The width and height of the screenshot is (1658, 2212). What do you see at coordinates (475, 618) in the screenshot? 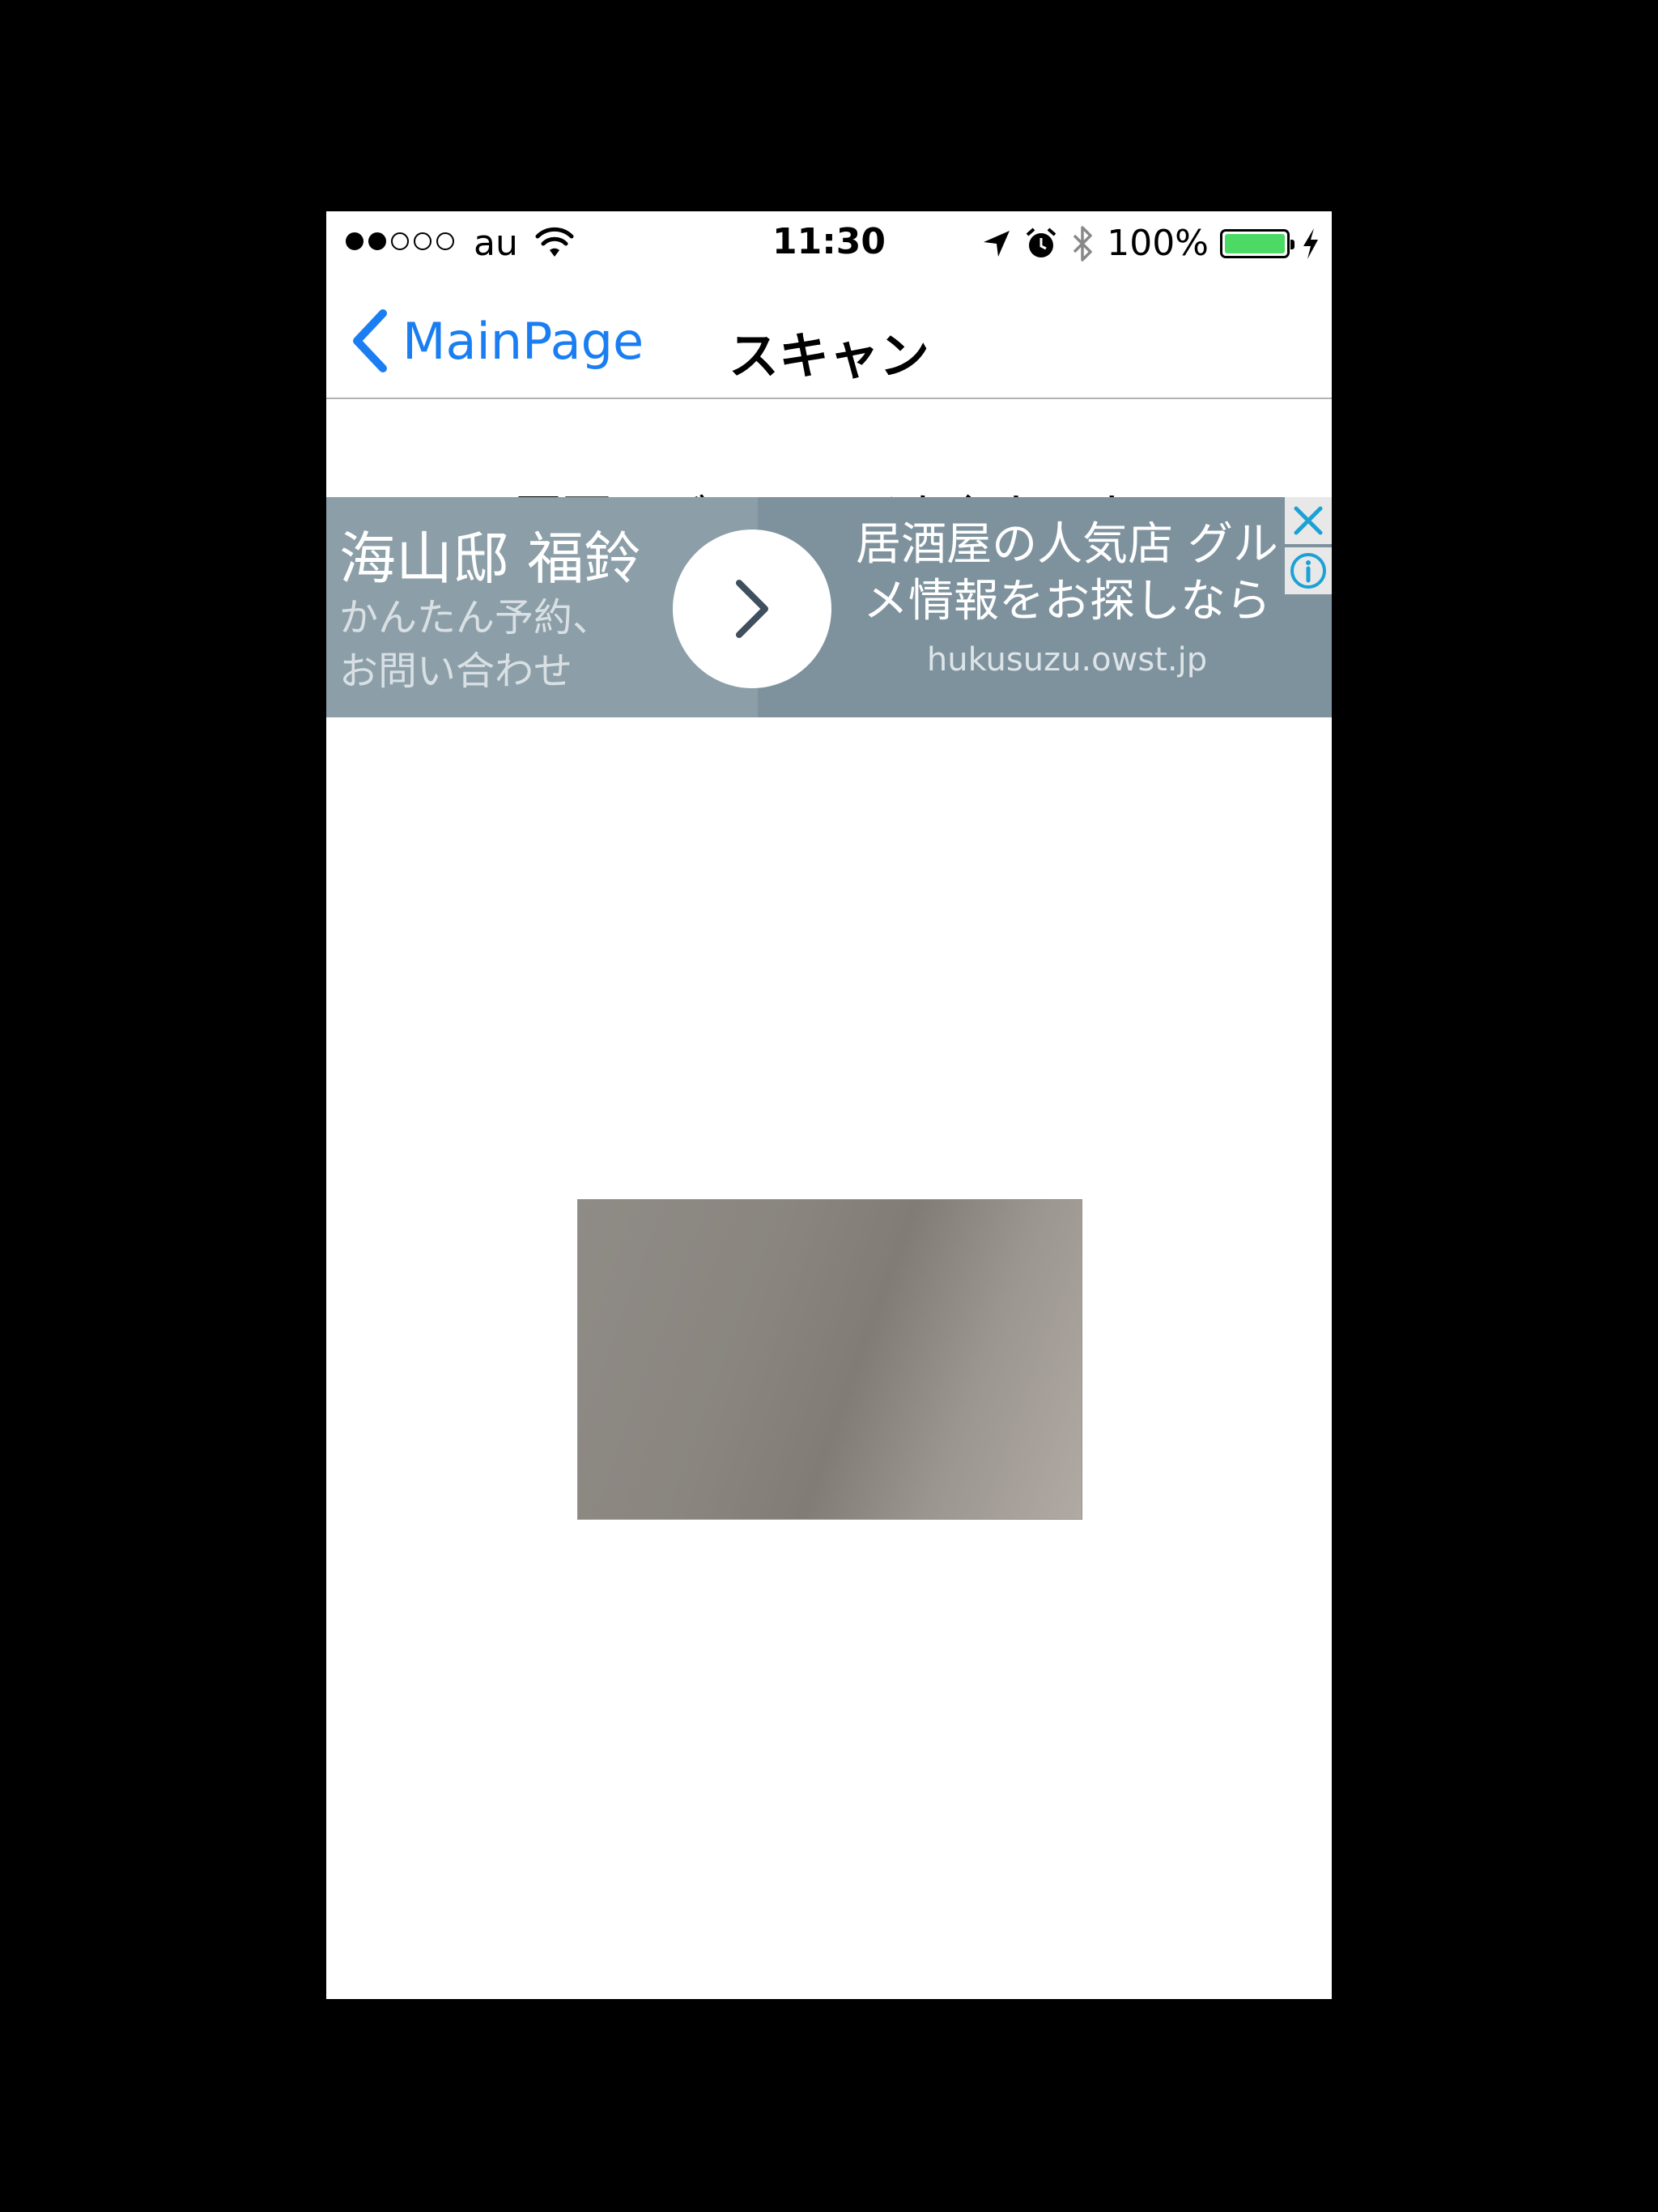
I see `ad-subtext-line: かんたん予約、` at bounding box center [475, 618].